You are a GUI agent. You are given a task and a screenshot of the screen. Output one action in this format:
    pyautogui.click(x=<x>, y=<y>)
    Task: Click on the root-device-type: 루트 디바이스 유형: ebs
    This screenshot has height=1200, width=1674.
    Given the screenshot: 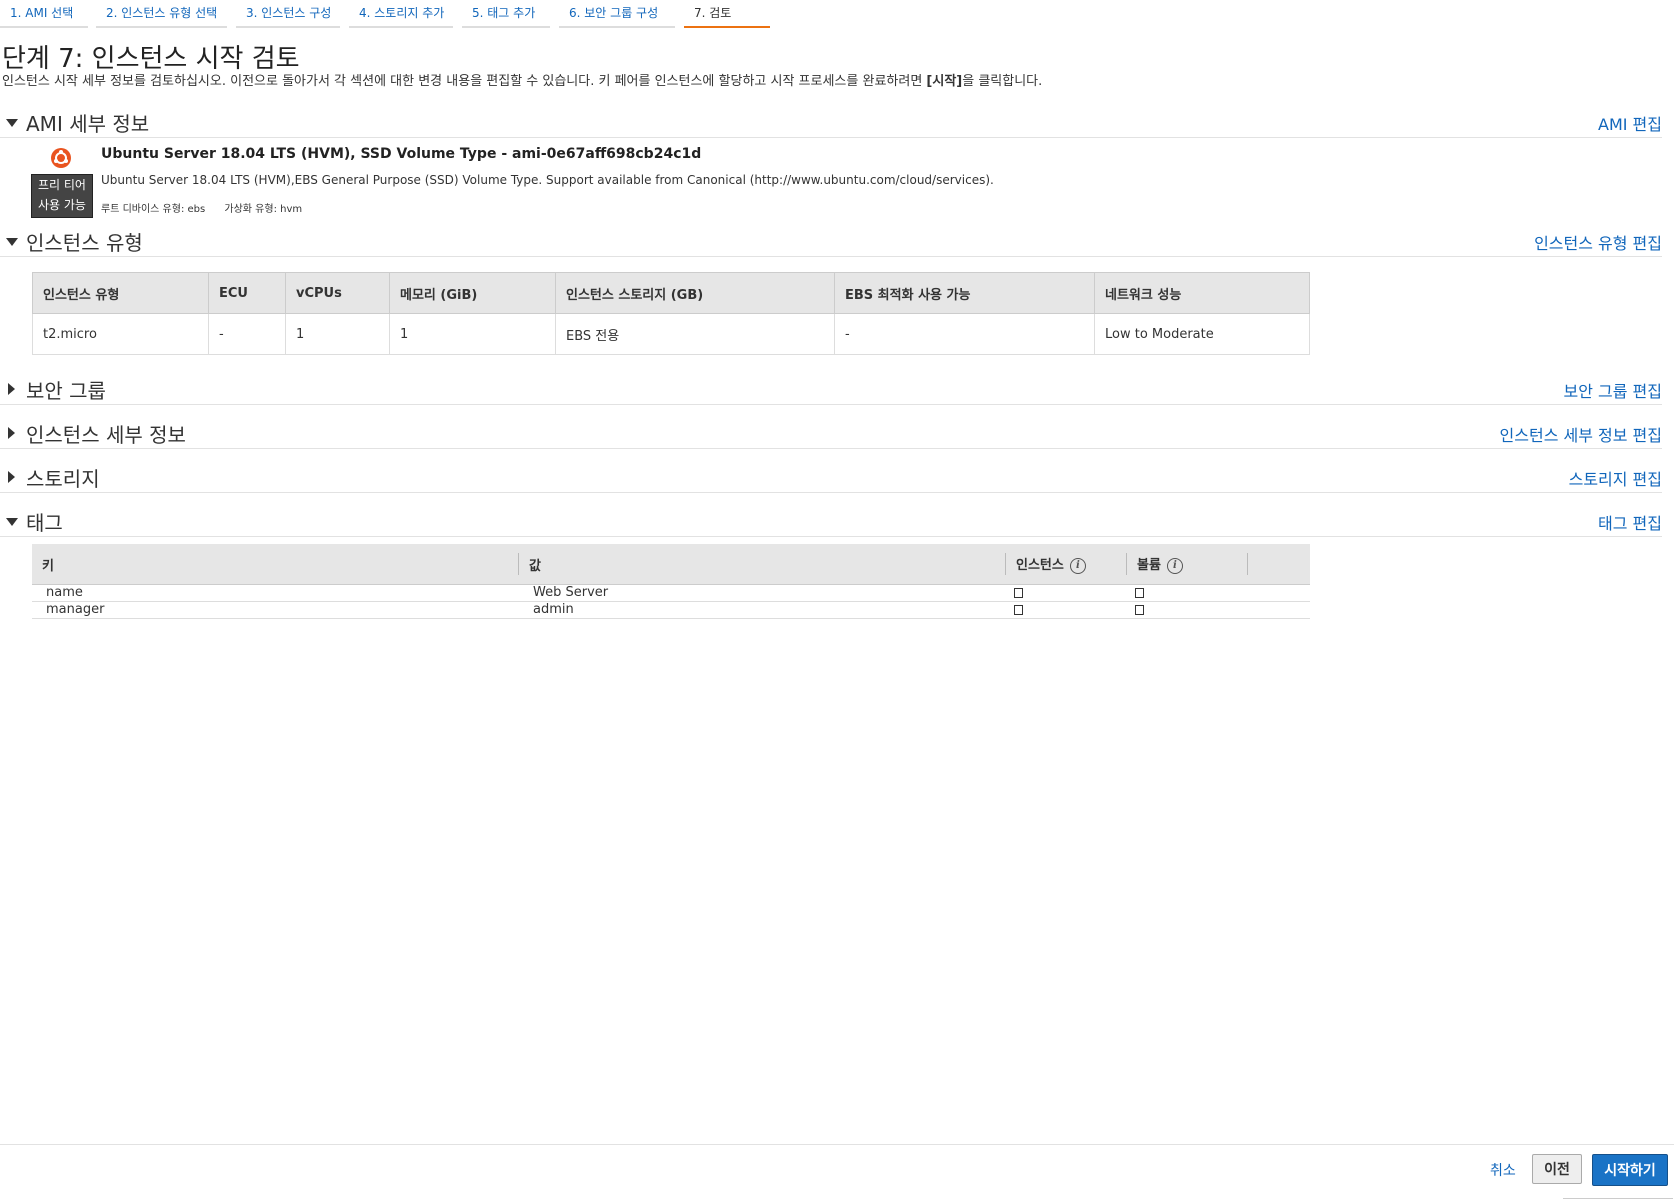 What is the action you would take?
    pyautogui.click(x=153, y=209)
    